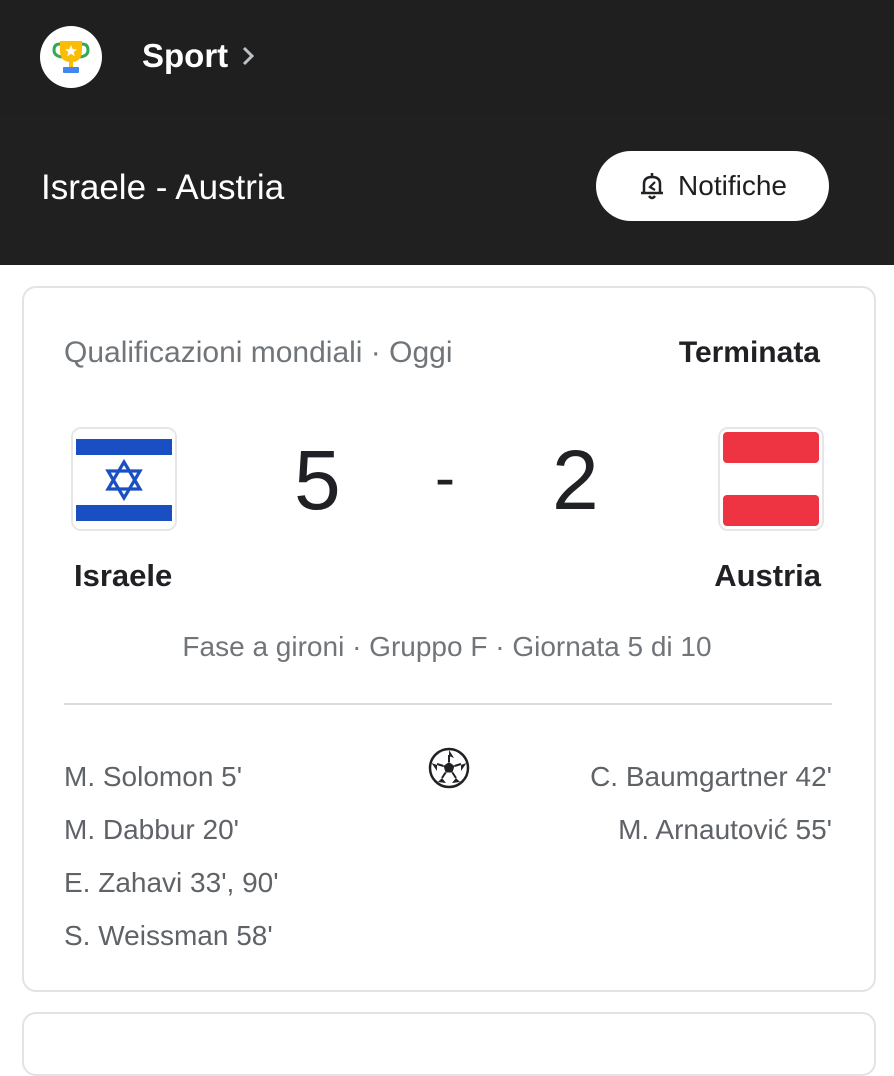 The image size is (894, 1076). What do you see at coordinates (153, 776) in the screenshot?
I see `home-scorer: M. Solomon 5'` at bounding box center [153, 776].